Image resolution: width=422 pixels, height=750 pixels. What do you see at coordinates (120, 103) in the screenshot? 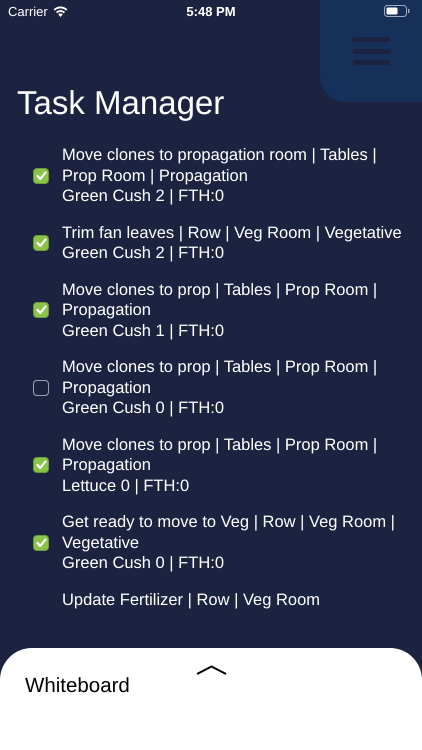
I see `page-title: Task Manager` at bounding box center [120, 103].